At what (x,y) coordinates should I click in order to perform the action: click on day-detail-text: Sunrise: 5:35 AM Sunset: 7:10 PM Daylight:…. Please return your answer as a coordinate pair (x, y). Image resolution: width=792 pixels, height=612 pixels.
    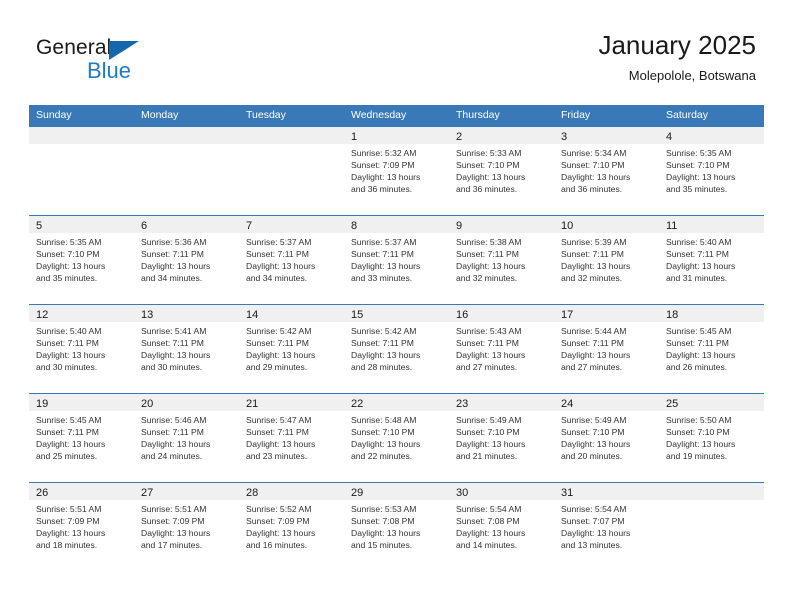
    Looking at the image, I should click on (81, 258).